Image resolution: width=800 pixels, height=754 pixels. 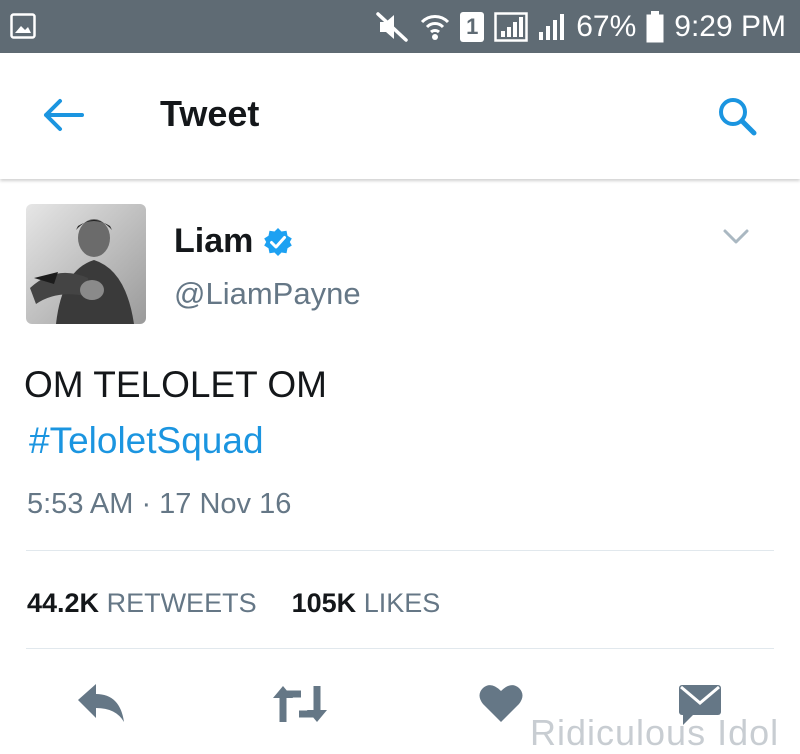 I want to click on author-row: Liam, so click(x=233, y=241).